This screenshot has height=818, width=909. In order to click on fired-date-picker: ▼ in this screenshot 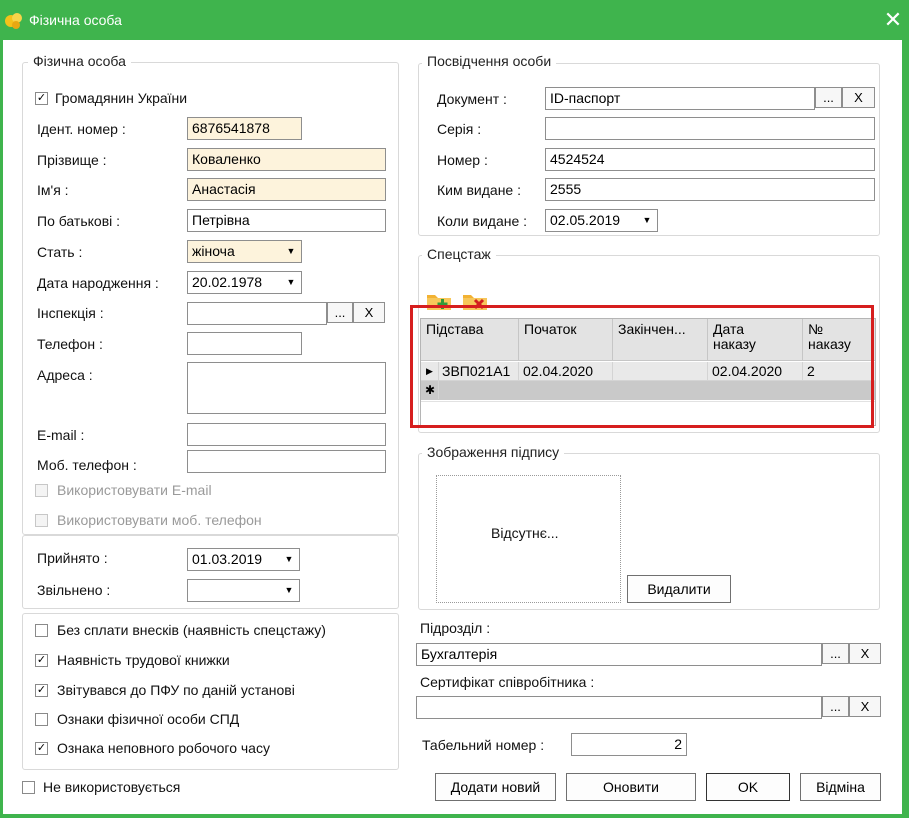, I will do `click(243, 590)`.